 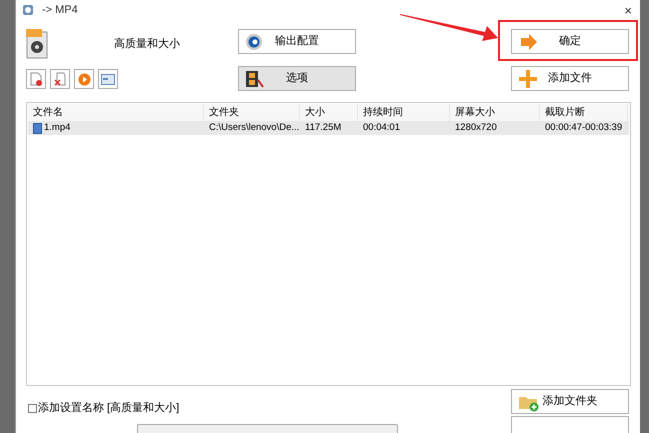 What do you see at coordinates (60, 10) in the screenshot?
I see `window-title: -> MP4` at bounding box center [60, 10].